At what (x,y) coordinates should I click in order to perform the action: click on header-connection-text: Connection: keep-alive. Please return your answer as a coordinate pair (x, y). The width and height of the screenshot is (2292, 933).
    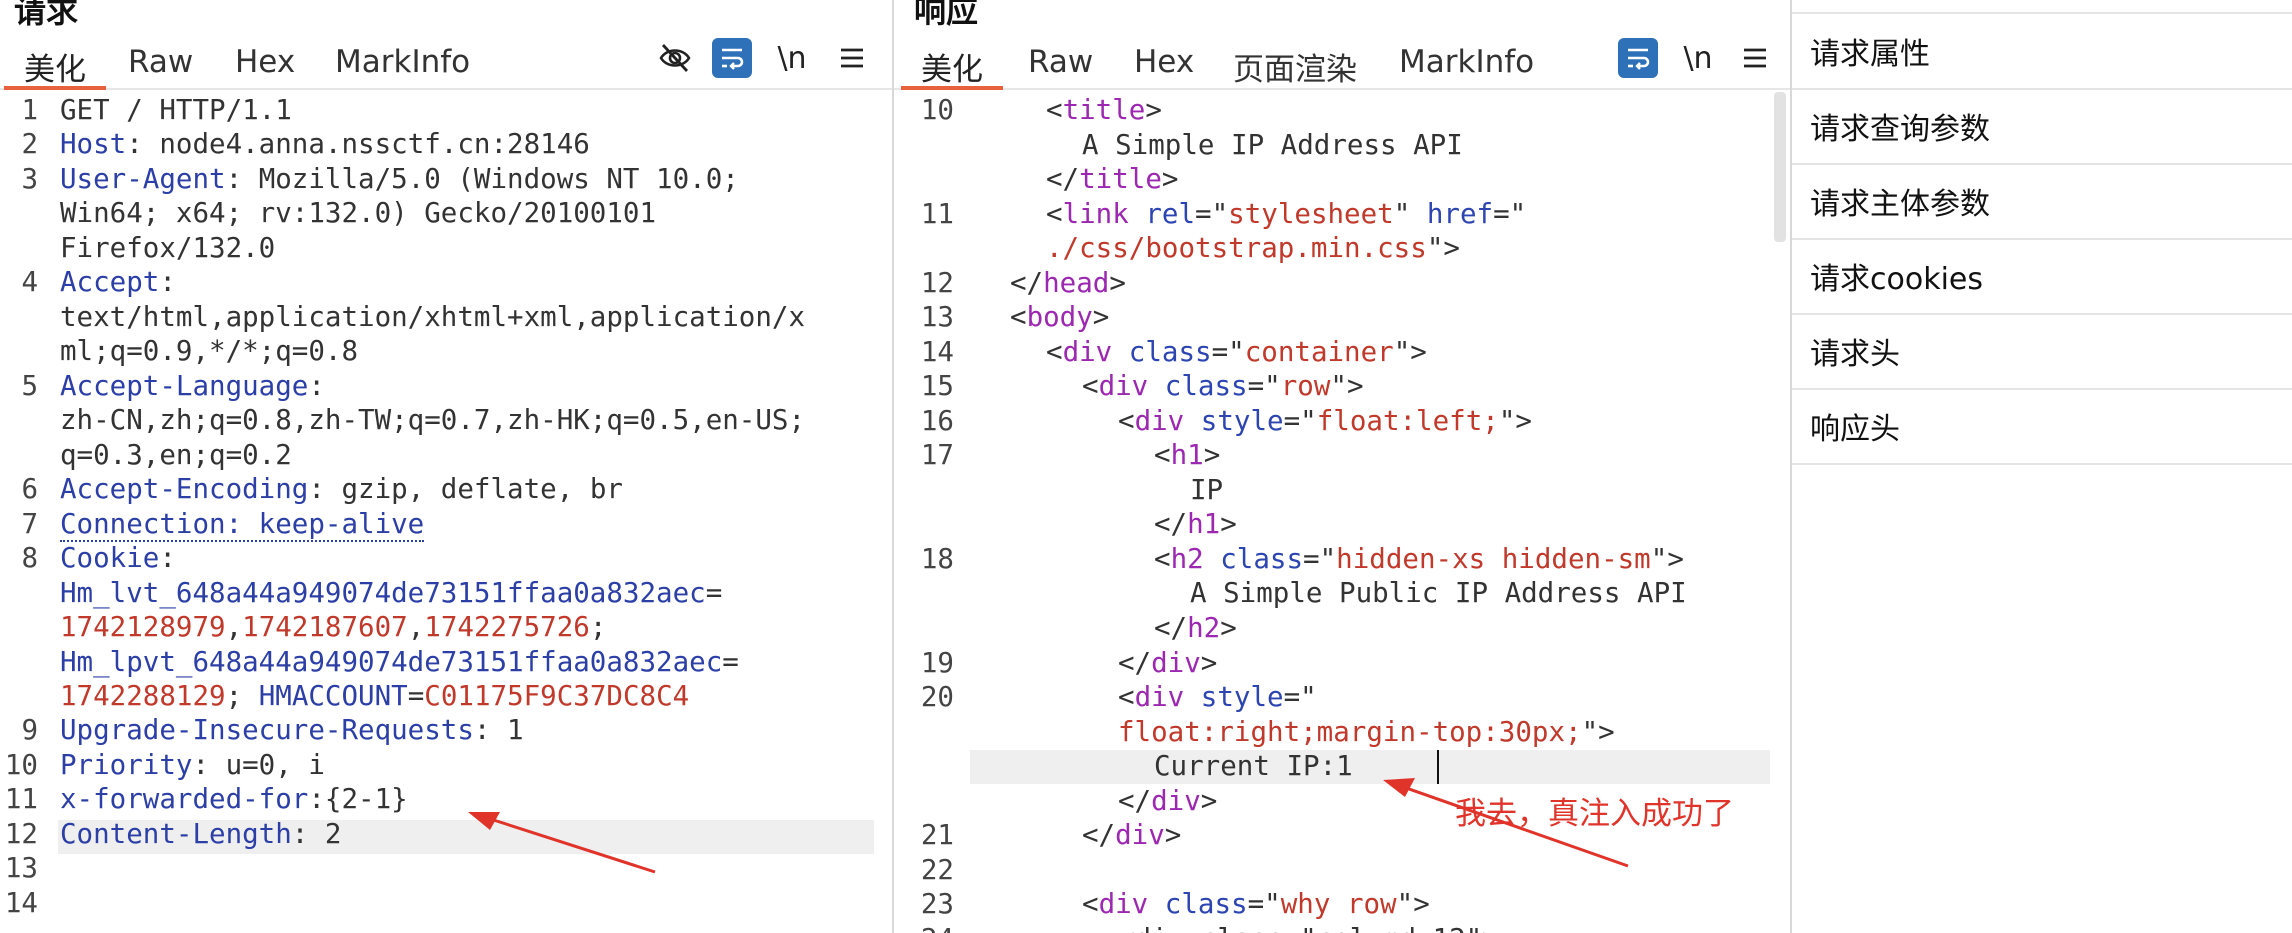
    Looking at the image, I should click on (242, 525).